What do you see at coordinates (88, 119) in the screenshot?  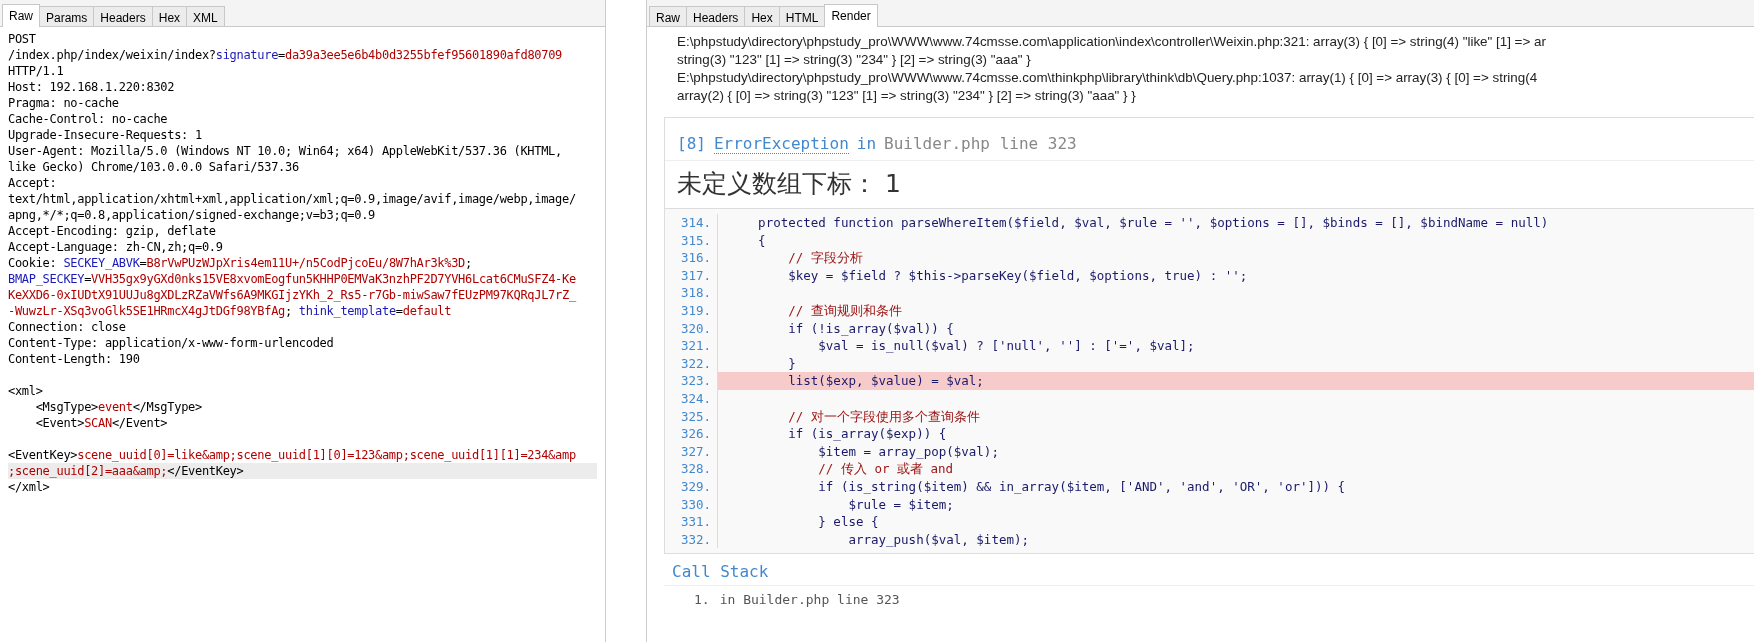 I see `request-line: Cache-Control: no-cache` at bounding box center [88, 119].